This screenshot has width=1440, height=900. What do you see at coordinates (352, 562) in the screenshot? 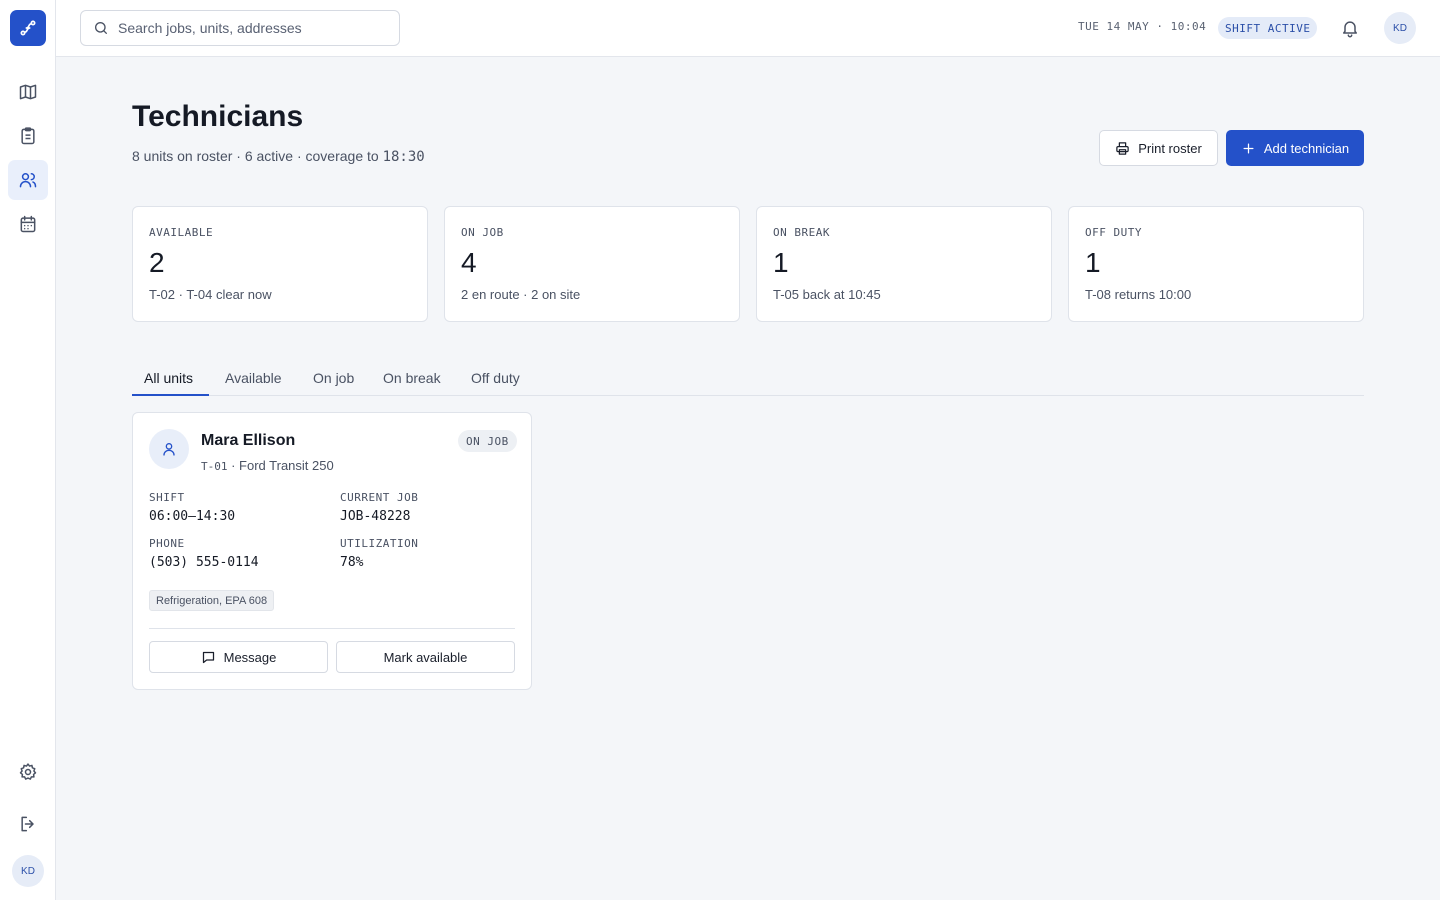
I see `utilization-value: 78%` at bounding box center [352, 562].